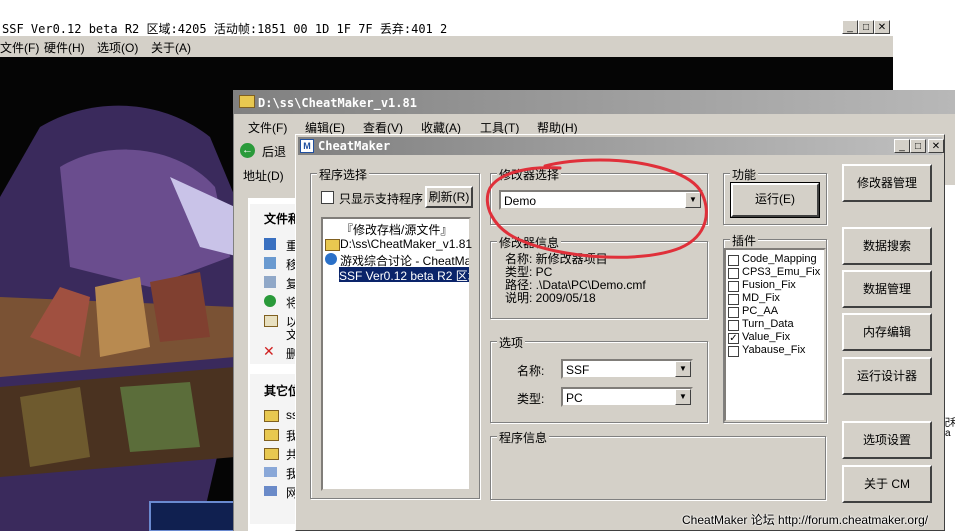 The height and width of the screenshot is (531, 955). I want to click on red-annotation-ellipse, so click(596, 208).